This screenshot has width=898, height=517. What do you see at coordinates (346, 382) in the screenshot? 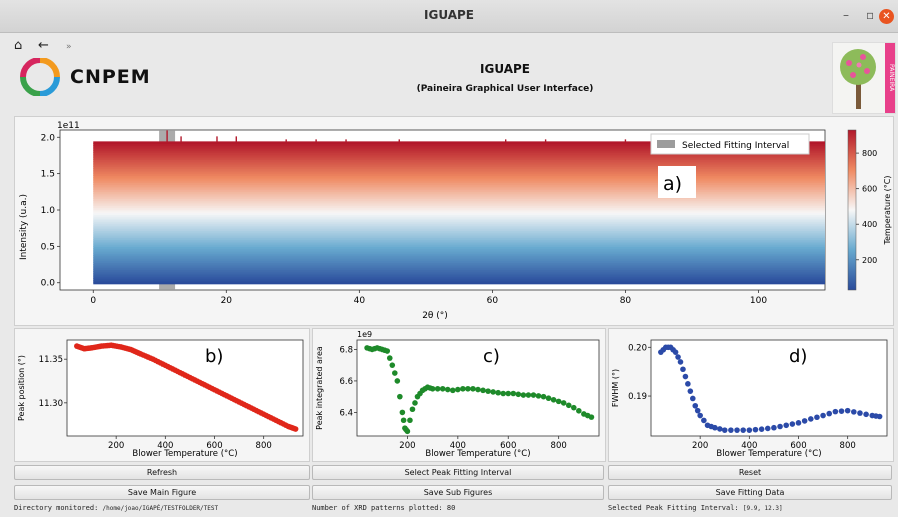
I see `y-tick-label: 6.6` at bounding box center [346, 382].